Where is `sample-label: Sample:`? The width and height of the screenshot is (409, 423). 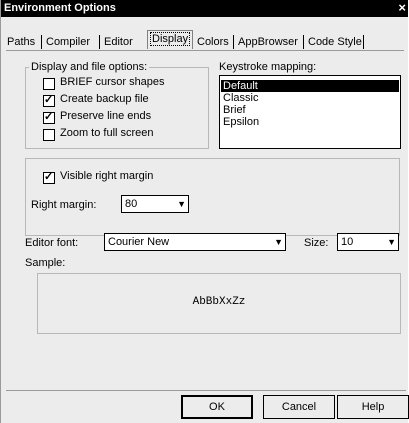
sample-label: Sample: is located at coordinates (45, 263).